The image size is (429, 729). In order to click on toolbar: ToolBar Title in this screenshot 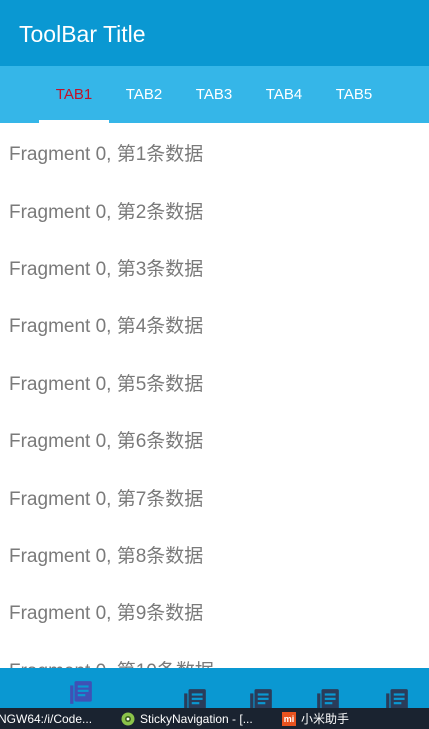, I will do `click(214, 33)`.